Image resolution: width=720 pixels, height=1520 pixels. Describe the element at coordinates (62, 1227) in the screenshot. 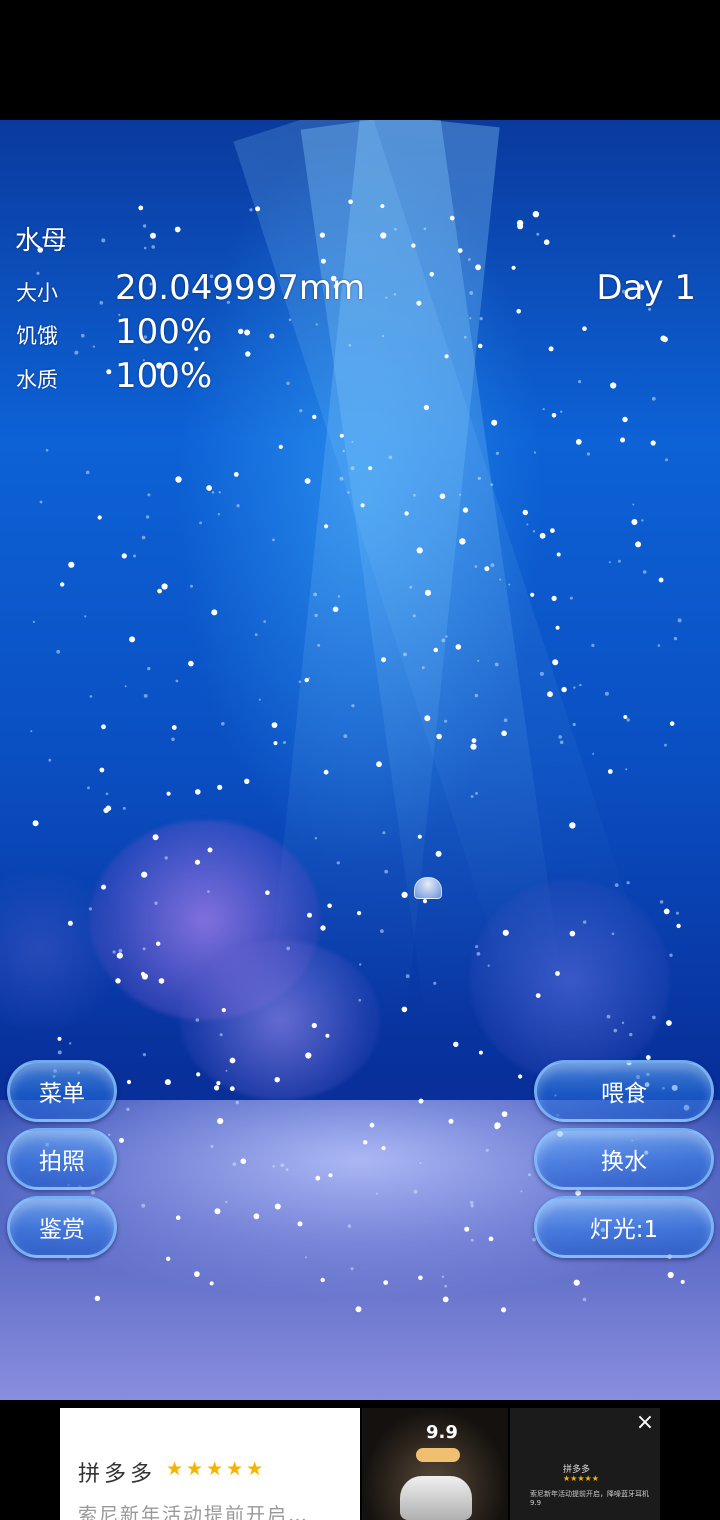

I see `appreciate-button: 鉴赏` at that location.